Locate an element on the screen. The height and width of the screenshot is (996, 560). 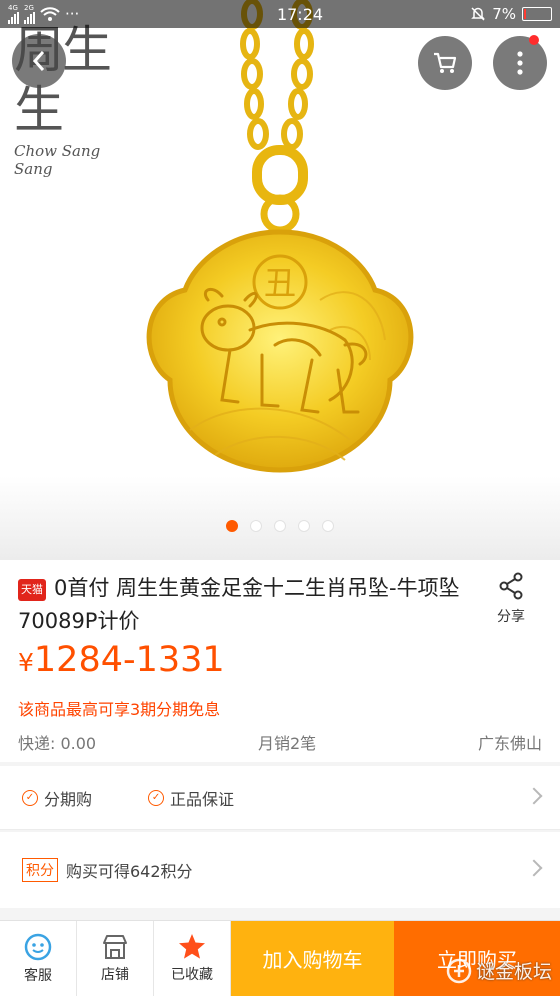
price-range: 1284-1331 is located at coordinates (129, 660).